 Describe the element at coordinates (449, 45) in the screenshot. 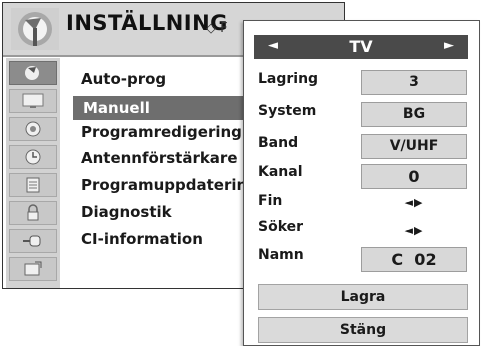

I see `right-arrow-icon: ►` at that location.